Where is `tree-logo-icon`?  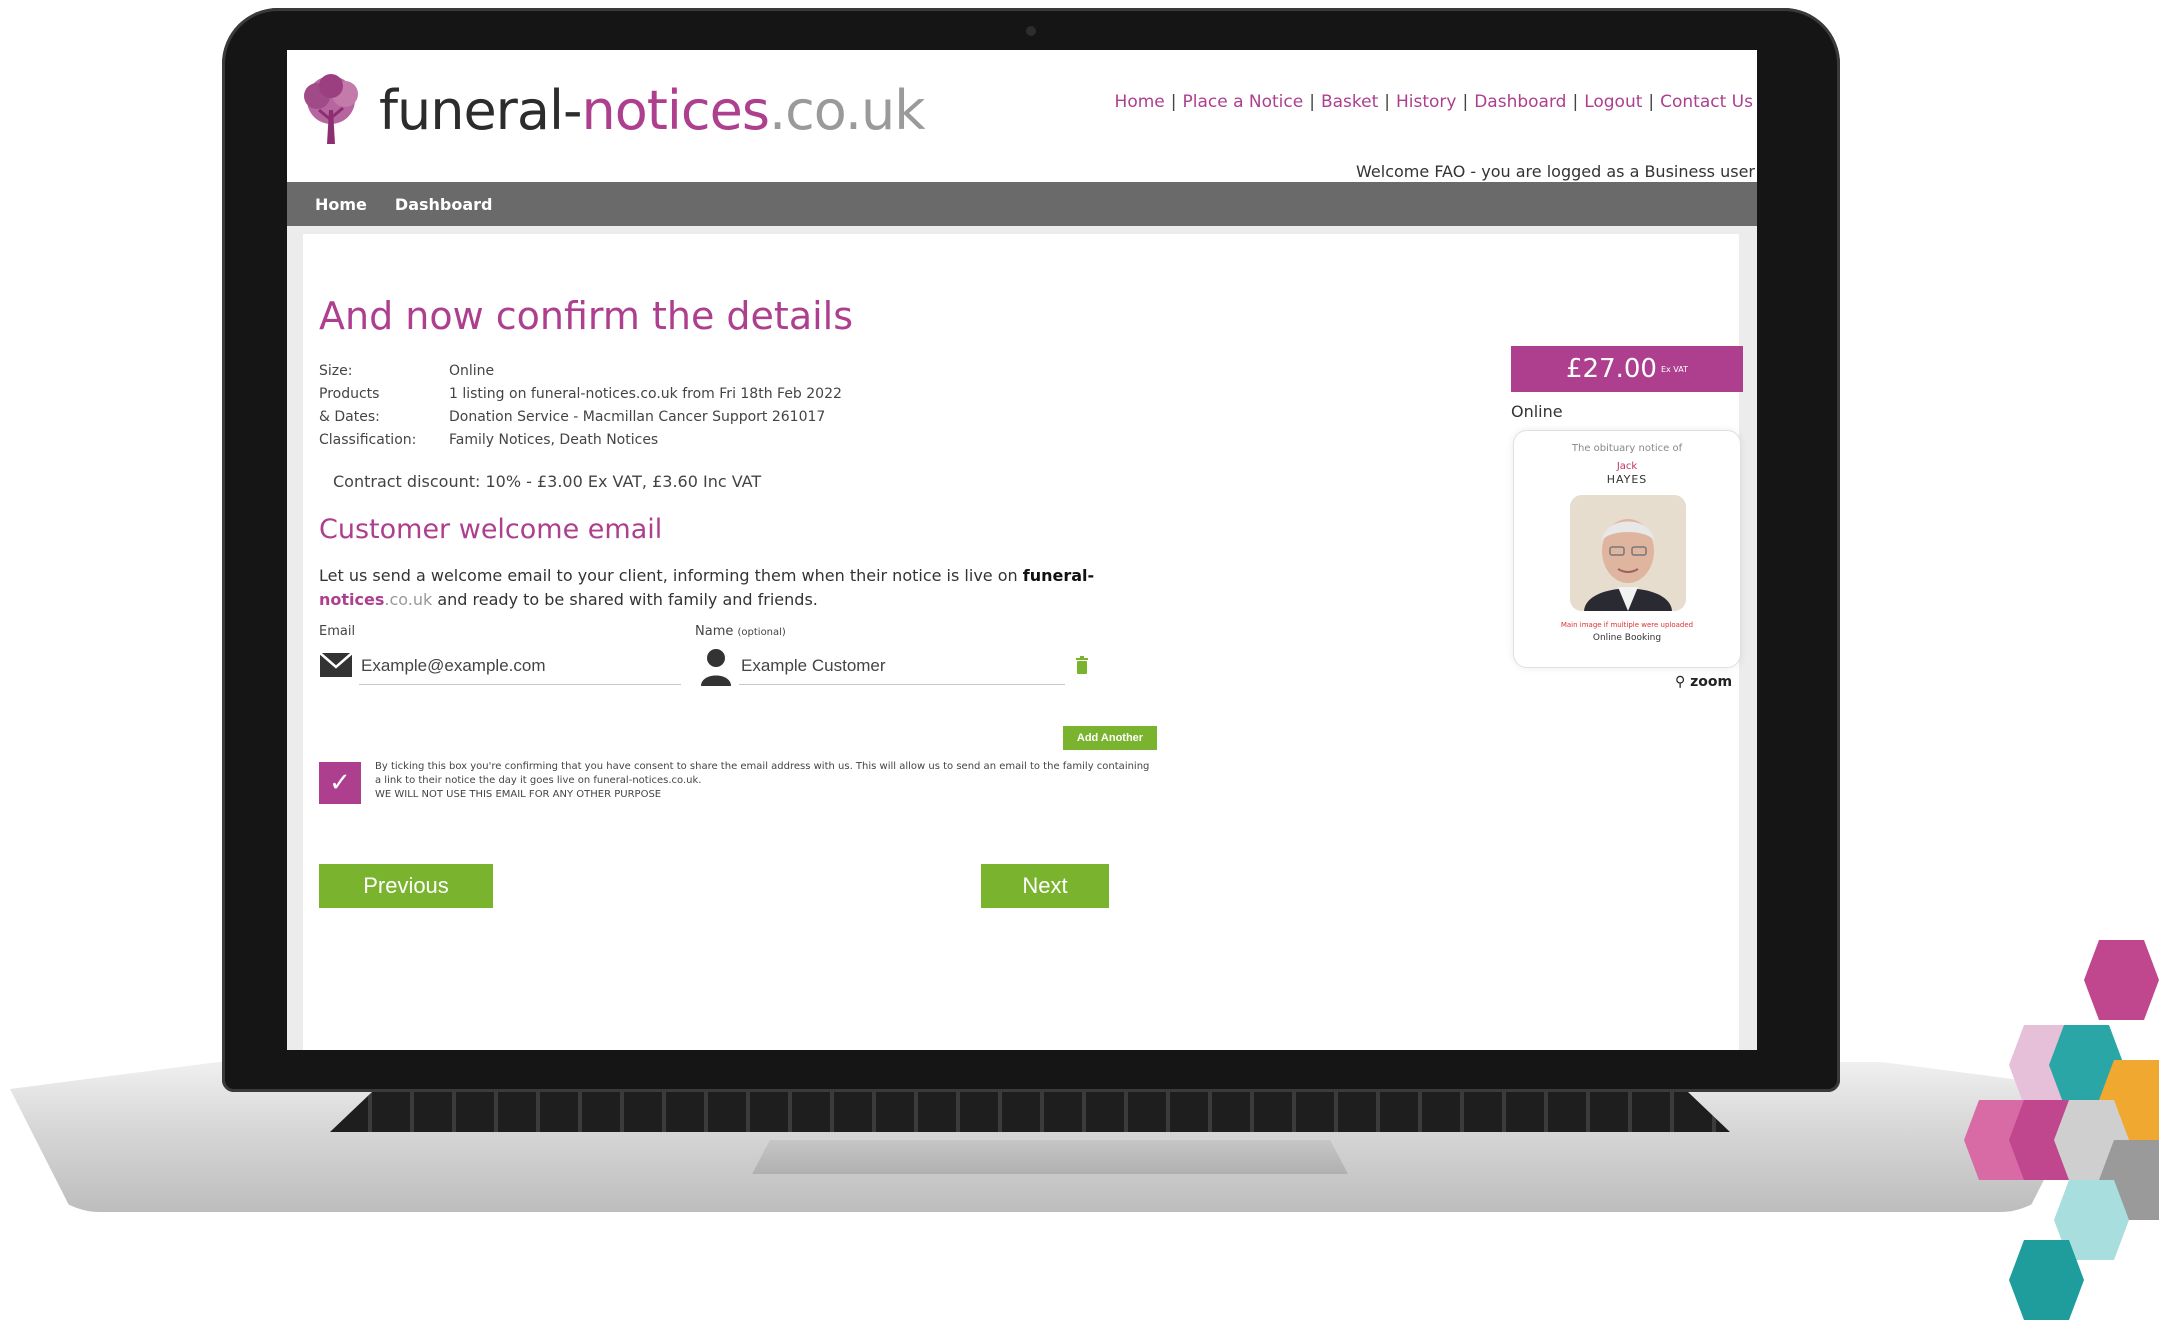 tree-logo-icon is located at coordinates (331, 109).